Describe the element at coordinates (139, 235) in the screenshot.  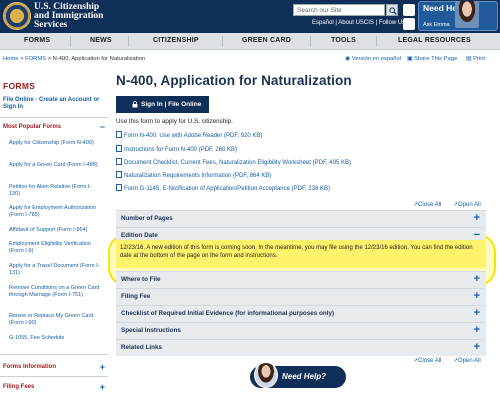
I see `accordion-label: Edition Date` at that location.